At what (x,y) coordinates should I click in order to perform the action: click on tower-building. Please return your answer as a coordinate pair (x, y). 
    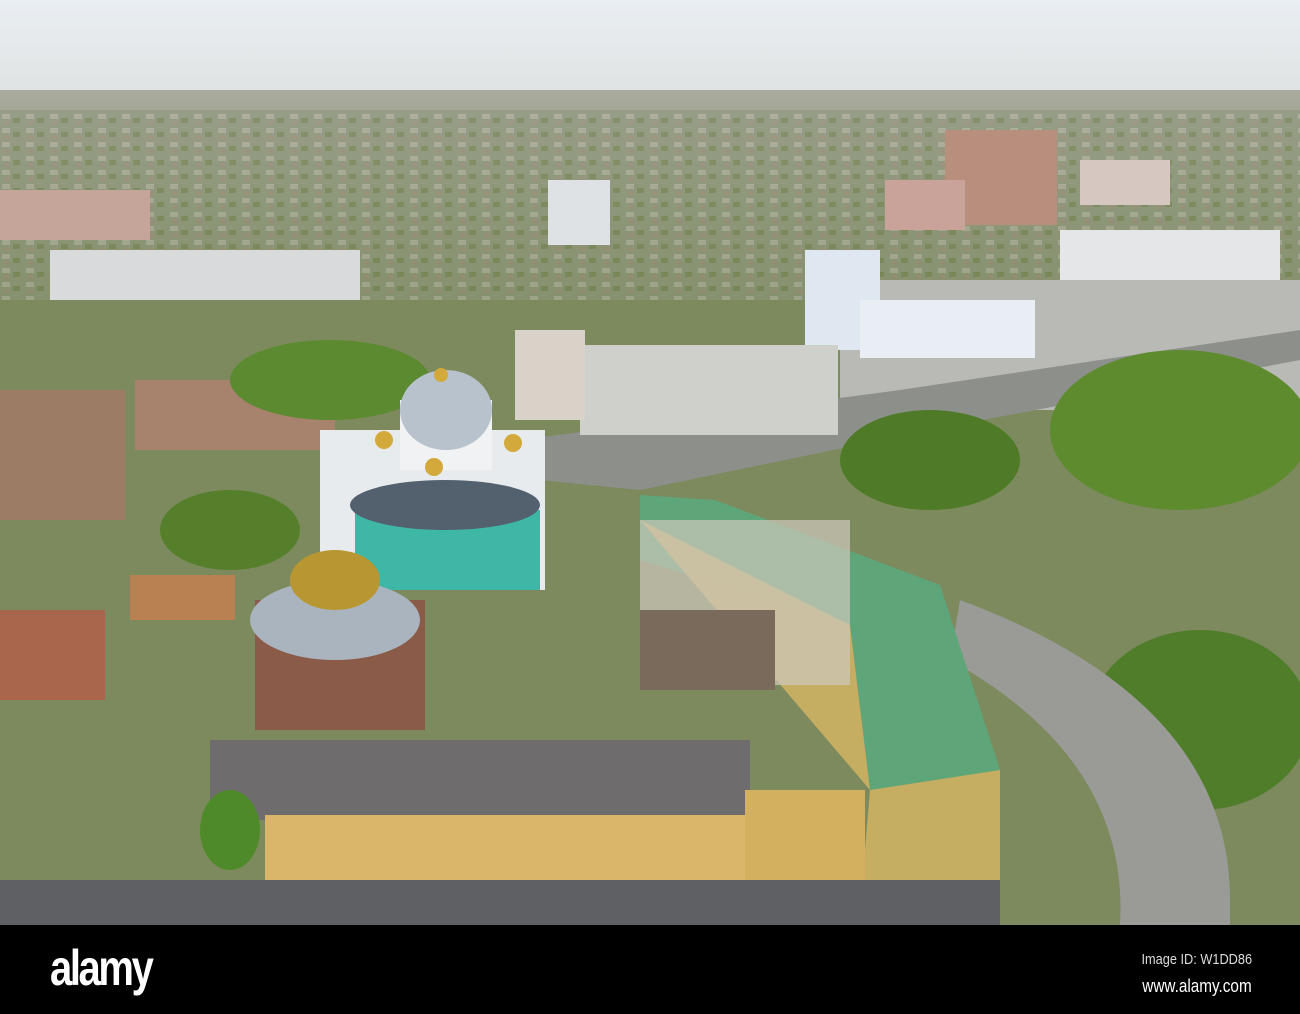
    Looking at the image, I should click on (579, 212).